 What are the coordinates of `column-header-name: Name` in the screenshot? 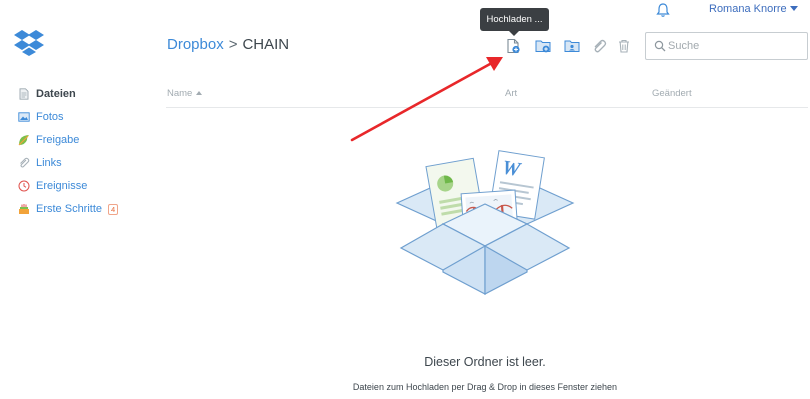 It's located at (185, 93).